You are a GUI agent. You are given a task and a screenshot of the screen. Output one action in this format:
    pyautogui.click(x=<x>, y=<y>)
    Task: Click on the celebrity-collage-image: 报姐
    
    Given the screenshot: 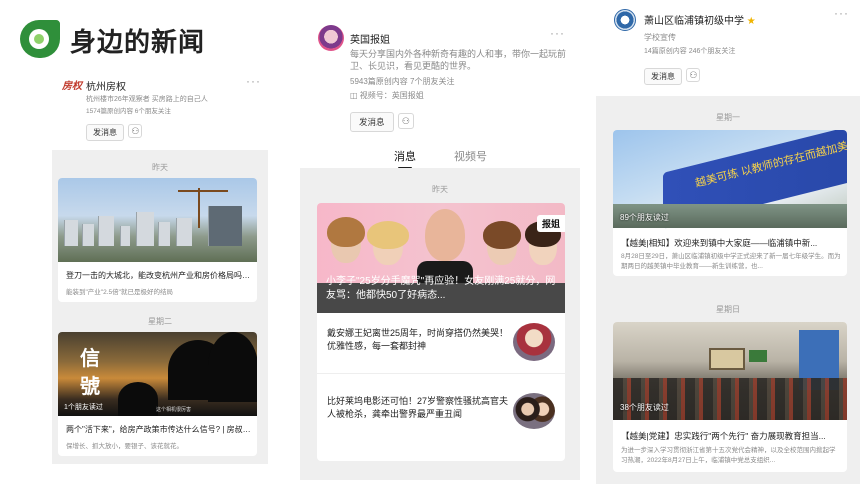 What is the action you would take?
    pyautogui.click(x=441, y=243)
    